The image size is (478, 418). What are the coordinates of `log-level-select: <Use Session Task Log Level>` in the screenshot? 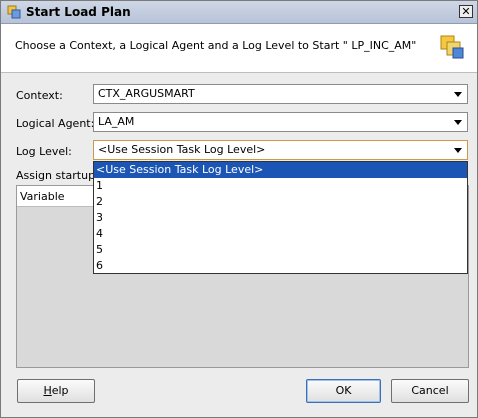 It's located at (280, 150).